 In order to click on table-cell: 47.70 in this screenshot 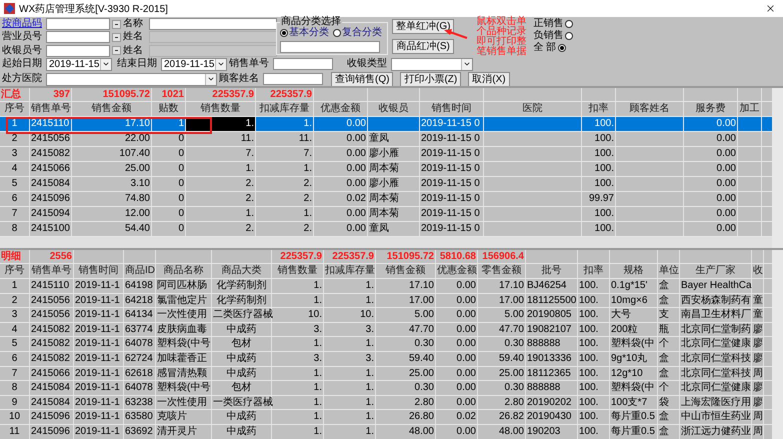, I will do `click(502, 329)`.